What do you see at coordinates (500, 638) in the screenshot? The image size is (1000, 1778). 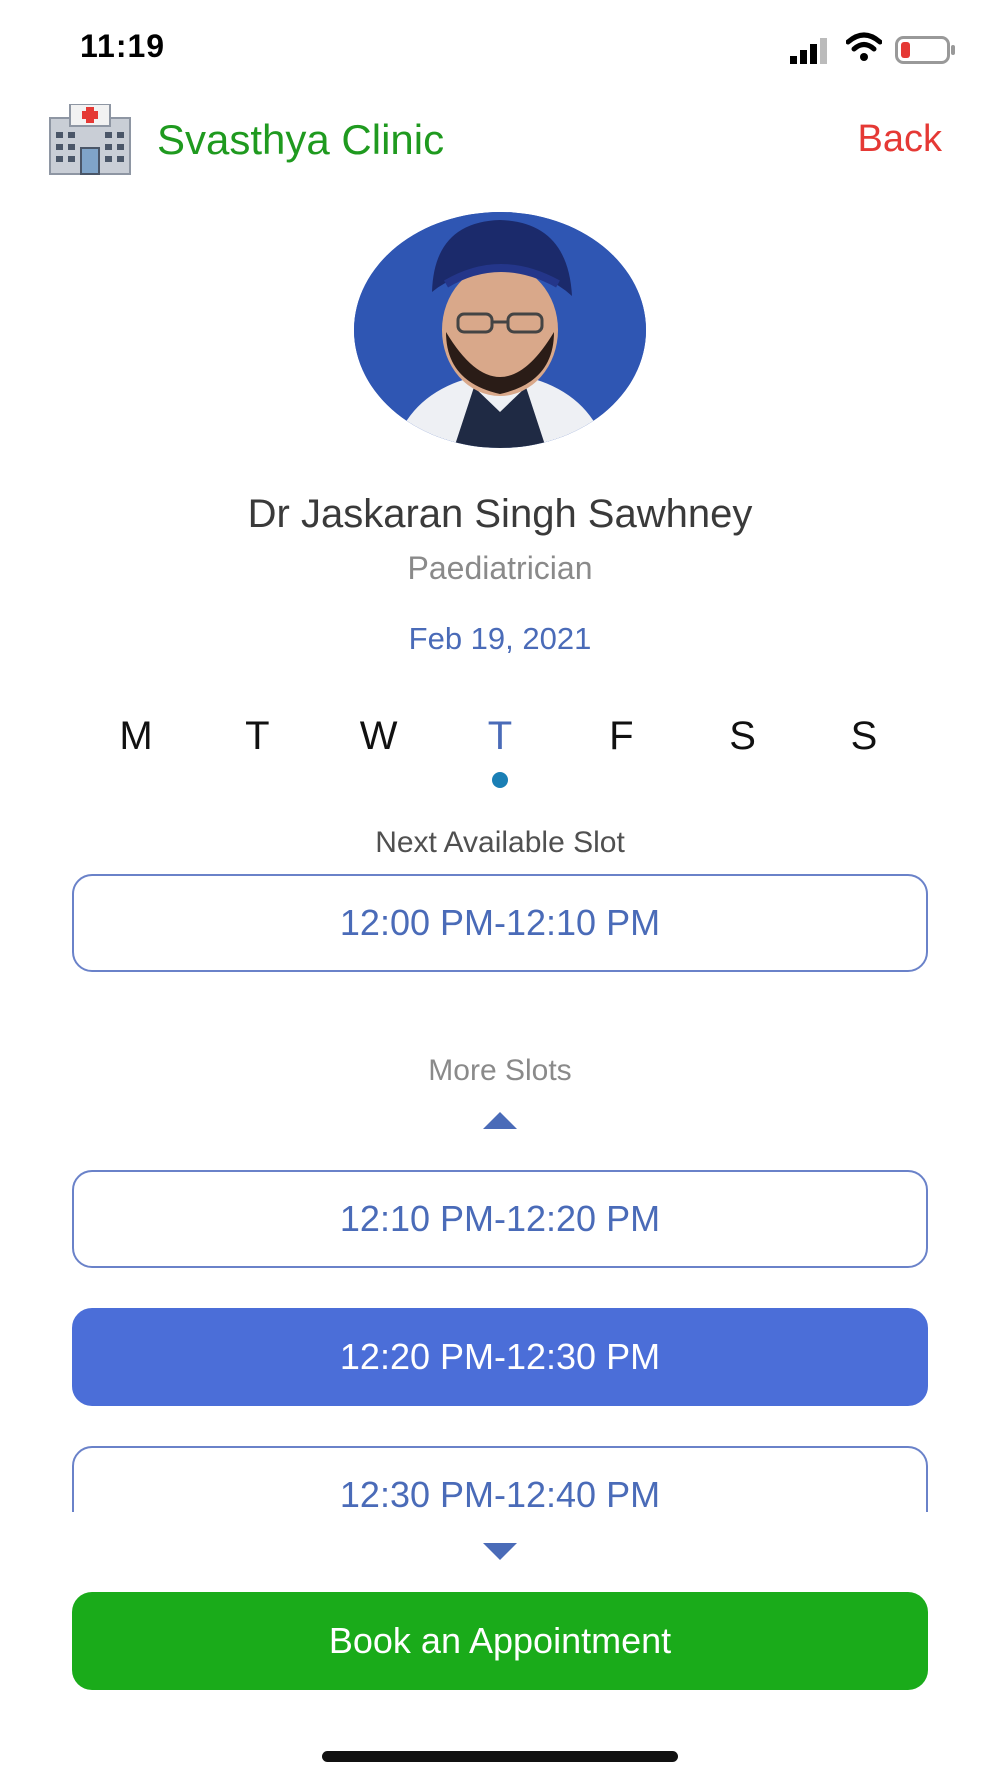 I see `selected-date: Feb 19, 2021` at bounding box center [500, 638].